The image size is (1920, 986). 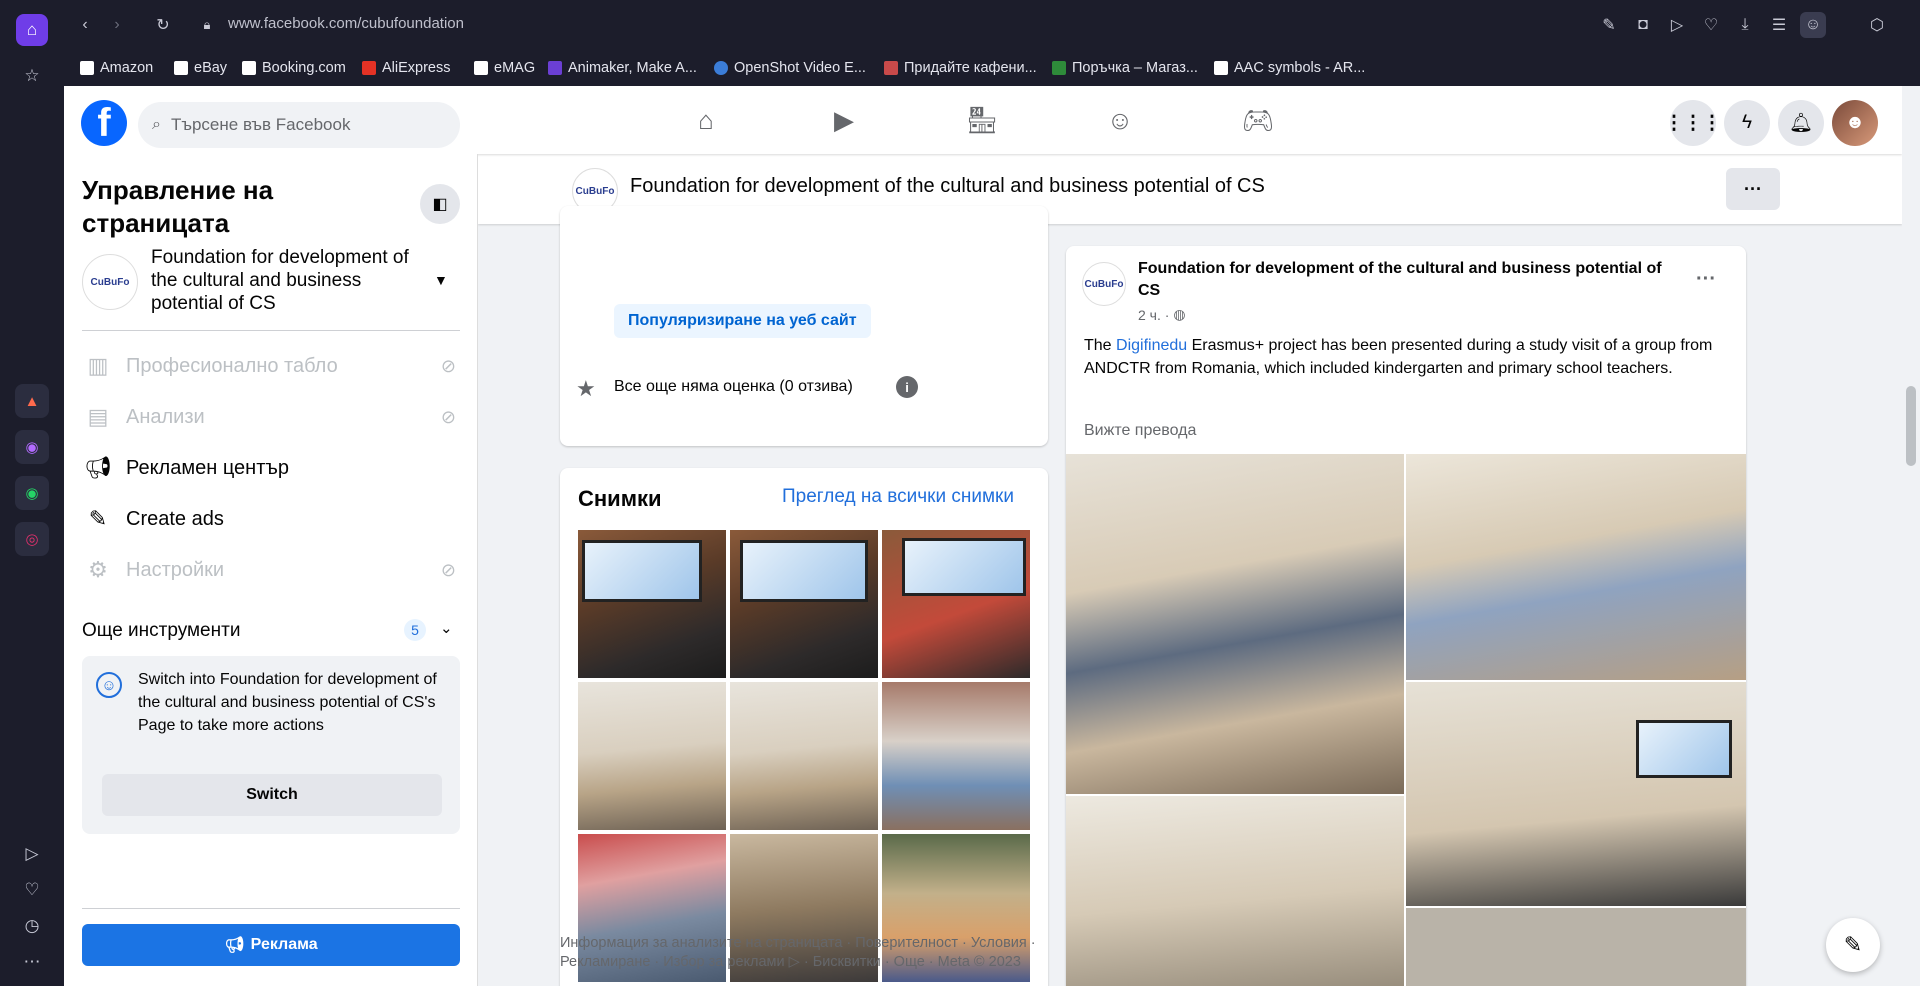 What do you see at coordinates (85, 25) in the screenshot?
I see `back-icon: ‹` at bounding box center [85, 25].